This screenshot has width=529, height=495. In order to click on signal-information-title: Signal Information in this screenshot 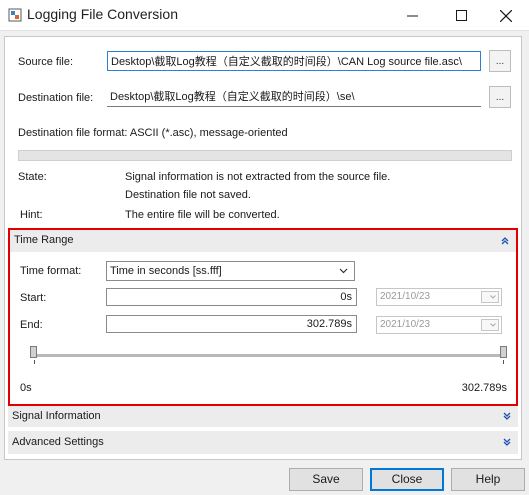, I will do `click(56, 416)`.